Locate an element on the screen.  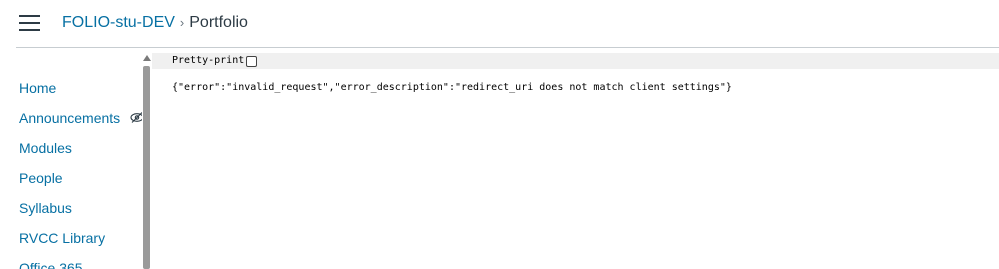
sidebar-item-label: RVCC Library is located at coordinates (62, 238).